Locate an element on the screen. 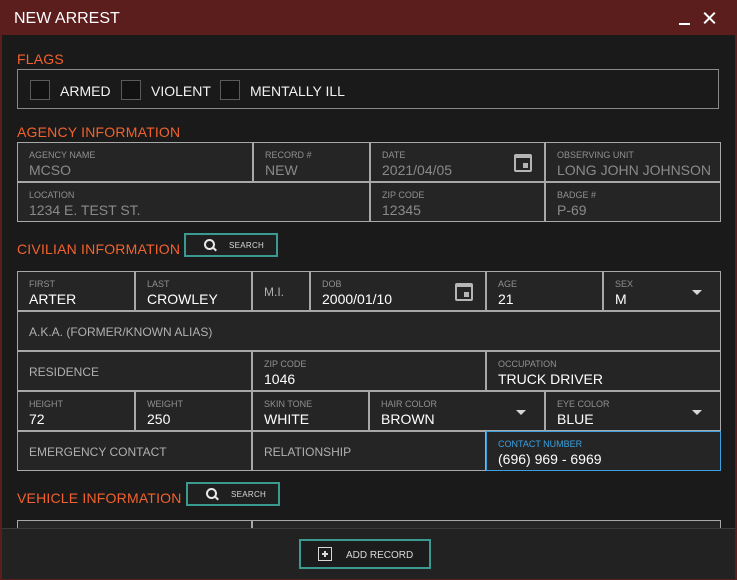 This screenshot has height=580, width=737. date-field: DATE 2021/04/05 is located at coordinates (457, 162).